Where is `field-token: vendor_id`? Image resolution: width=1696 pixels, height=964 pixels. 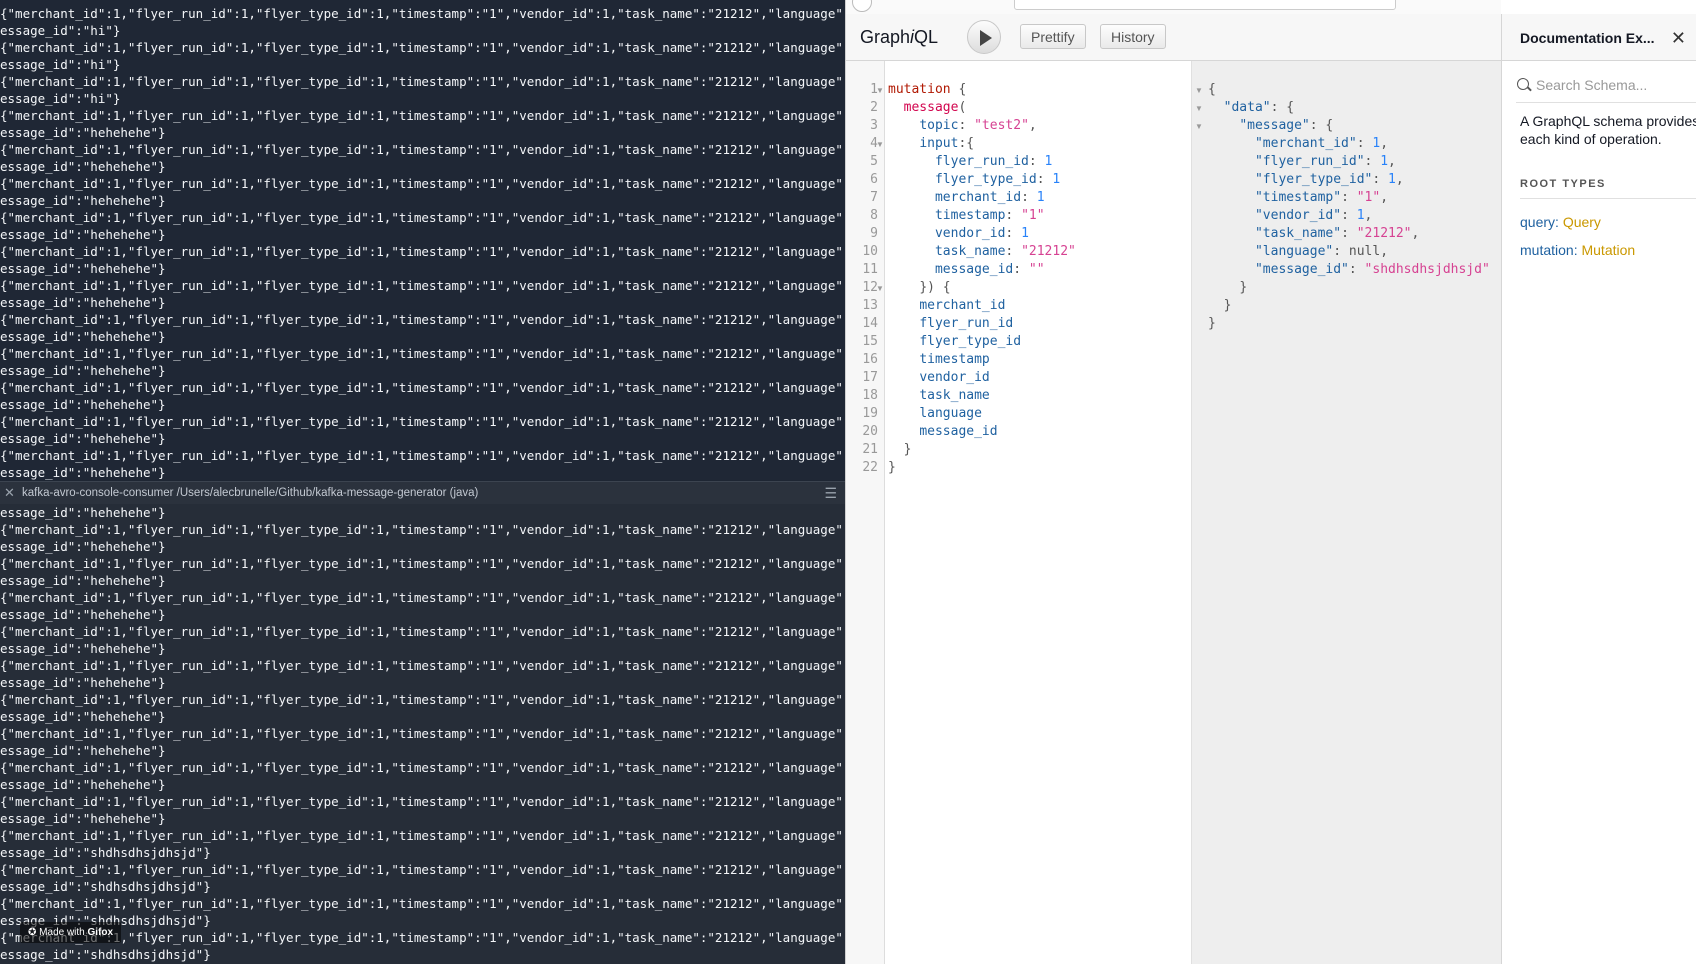
field-token: vendor_id is located at coordinates (970, 233).